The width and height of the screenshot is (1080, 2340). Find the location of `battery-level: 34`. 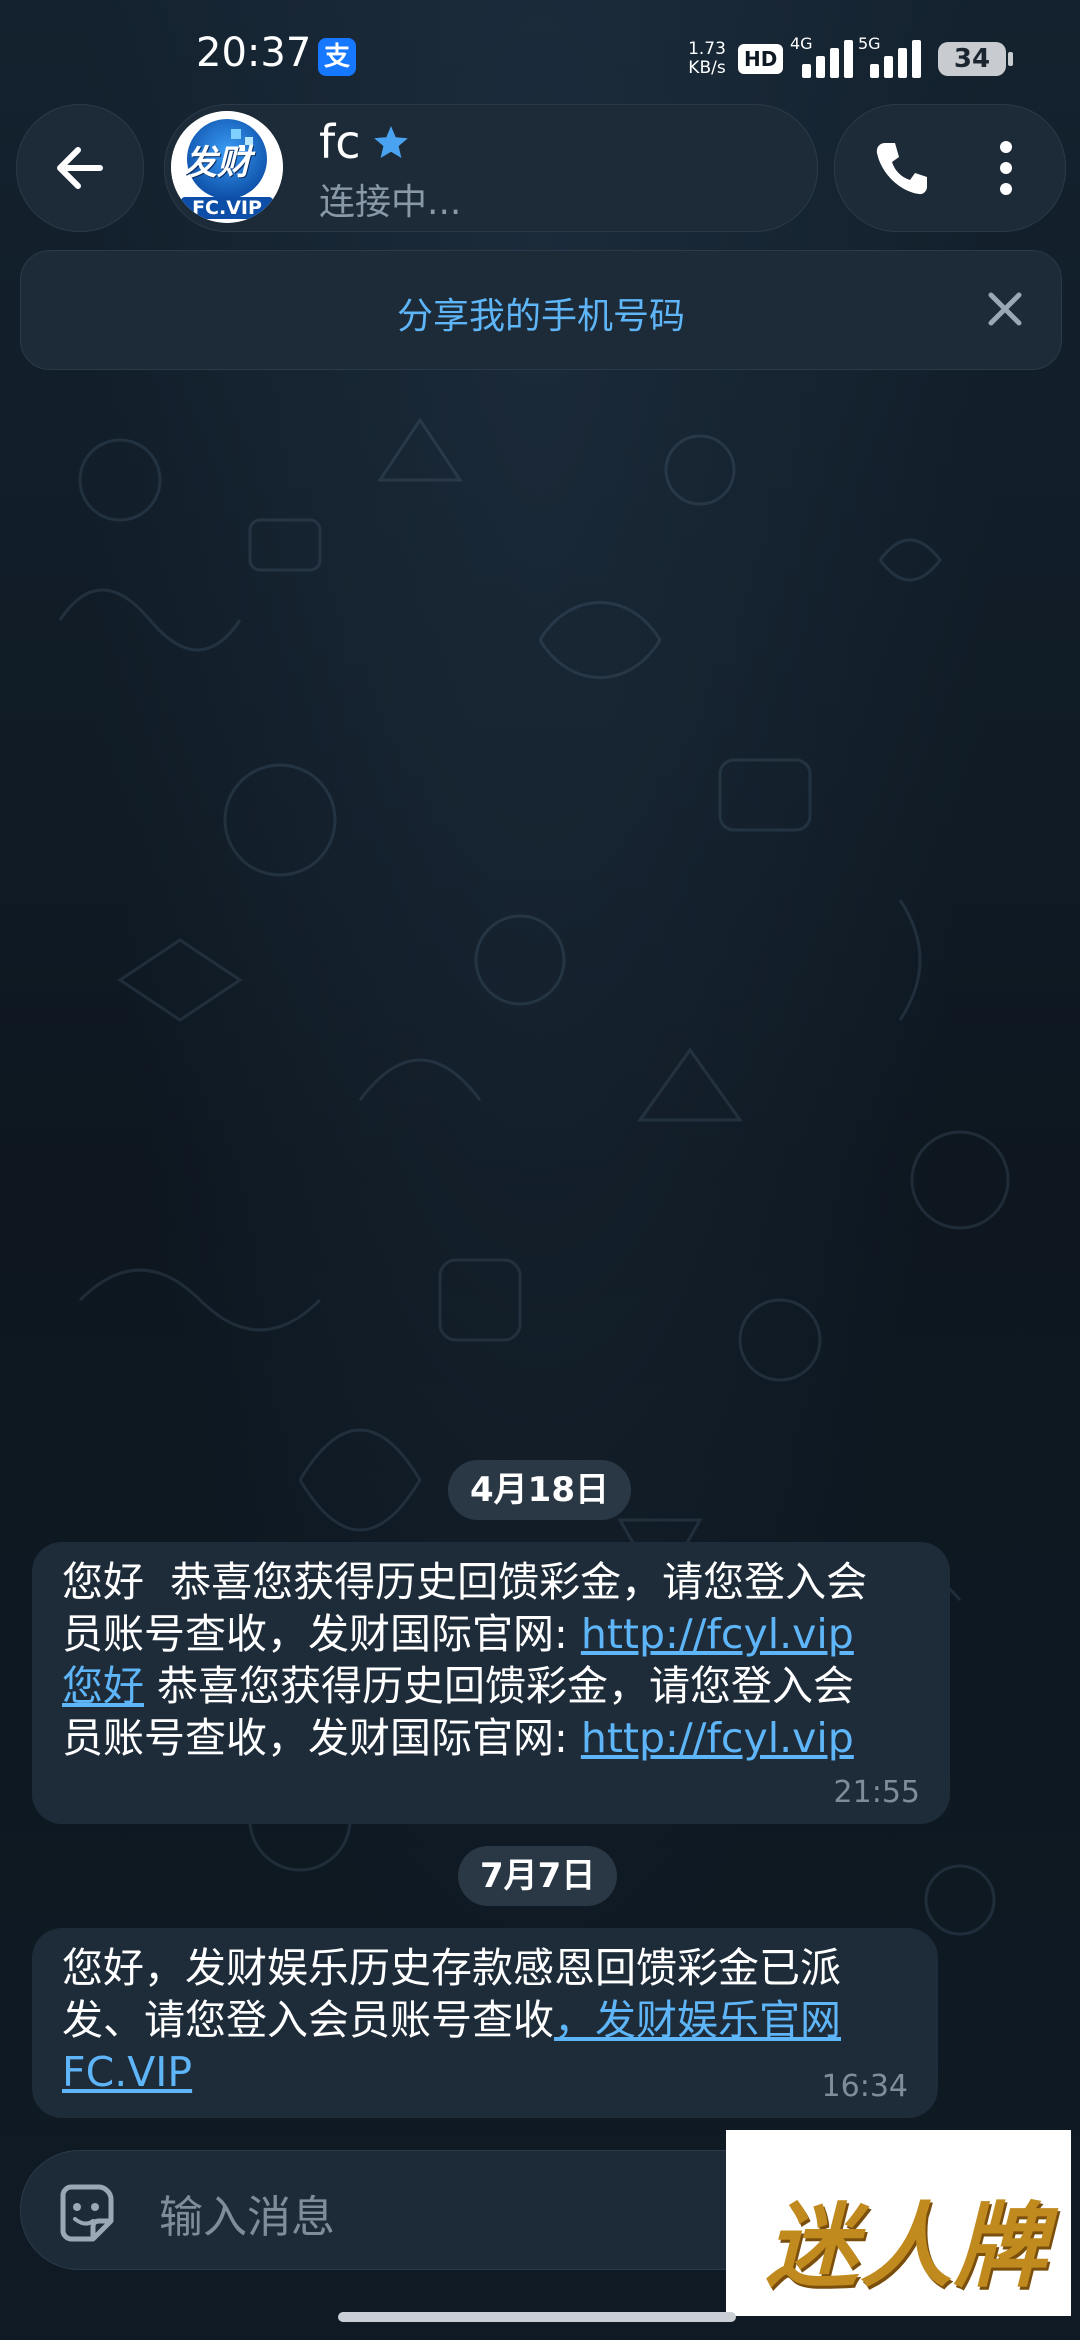

battery-level: 34 is located at coordinates (972, 59).